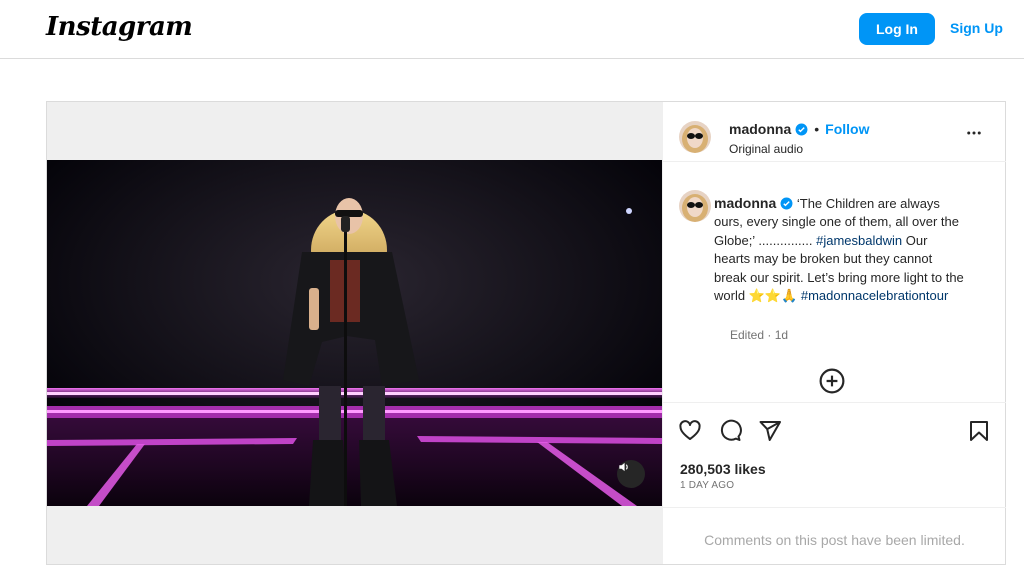  Describe the element at coordinates (690, 431) in the screenshot. I see `heart-icon` at that location.